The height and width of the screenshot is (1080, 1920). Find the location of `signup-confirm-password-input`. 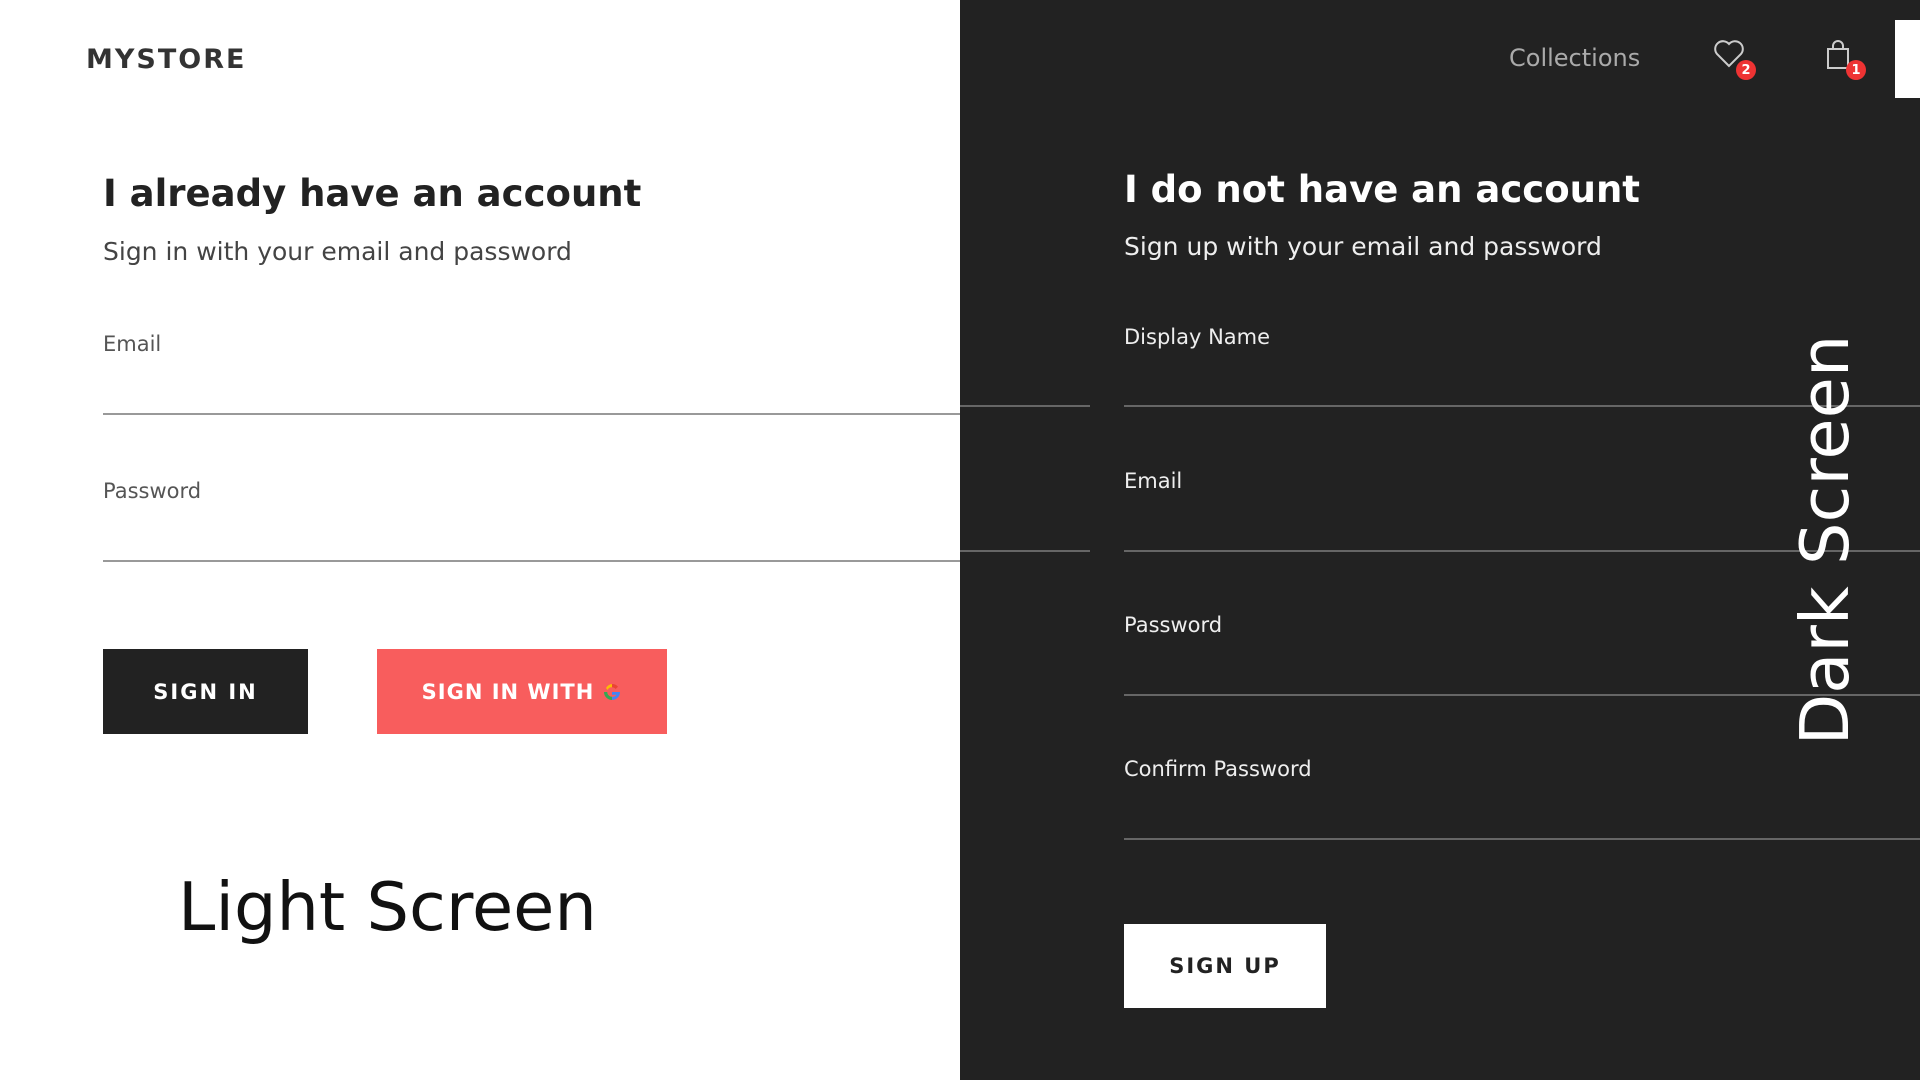

signup-confirm-password-input is located at coordinates (1516, 810).